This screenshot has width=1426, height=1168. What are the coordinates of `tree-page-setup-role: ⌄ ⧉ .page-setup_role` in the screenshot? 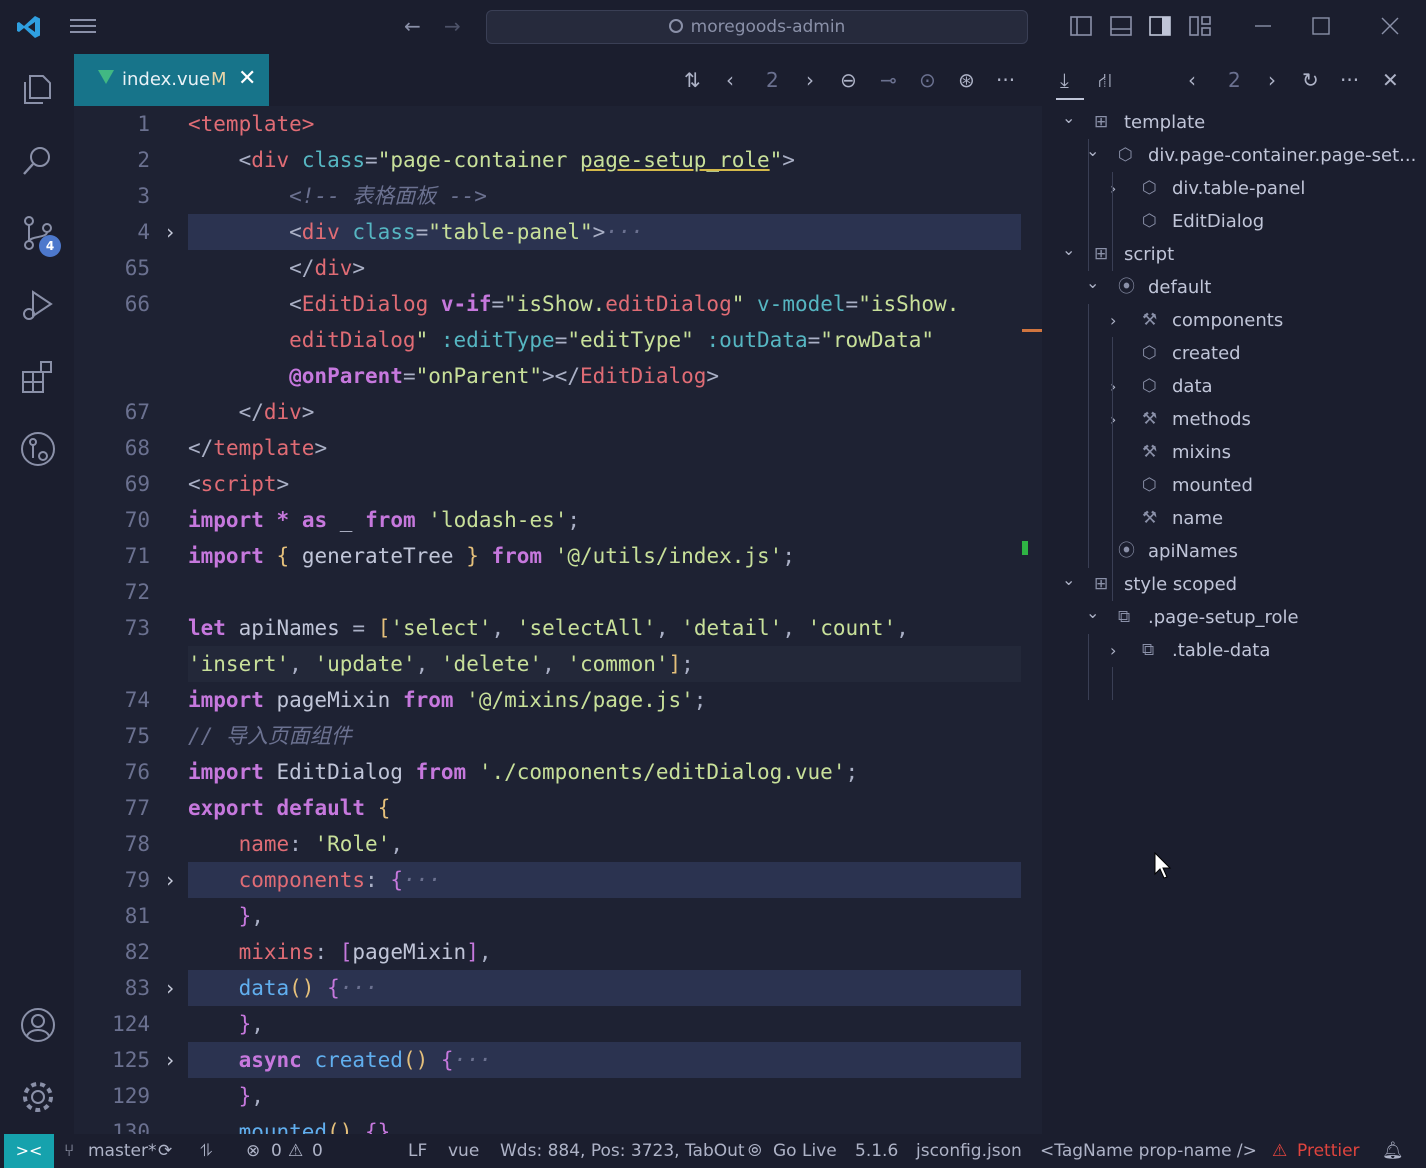 It's located at (1252, 617).